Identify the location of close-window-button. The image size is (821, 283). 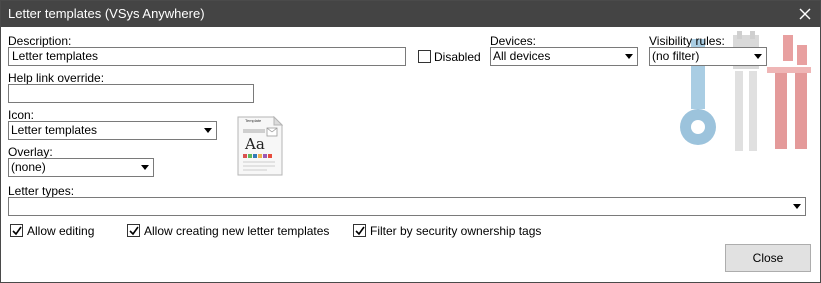
(805, 14).